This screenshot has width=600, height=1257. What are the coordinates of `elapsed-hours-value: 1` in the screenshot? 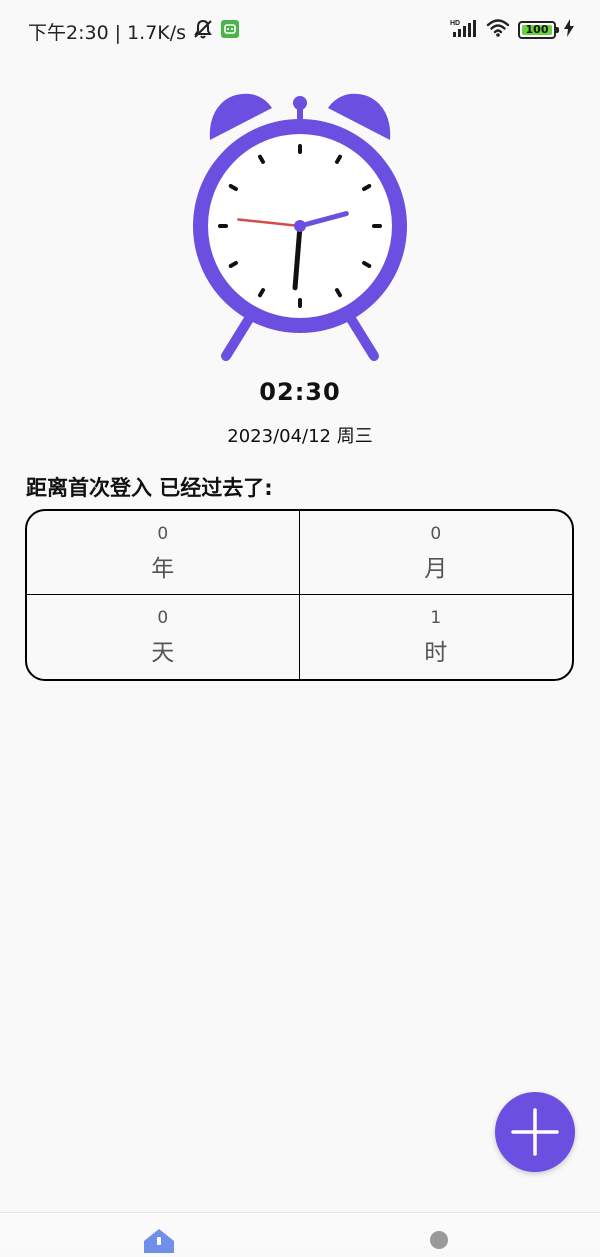 It's located at (436, 618).